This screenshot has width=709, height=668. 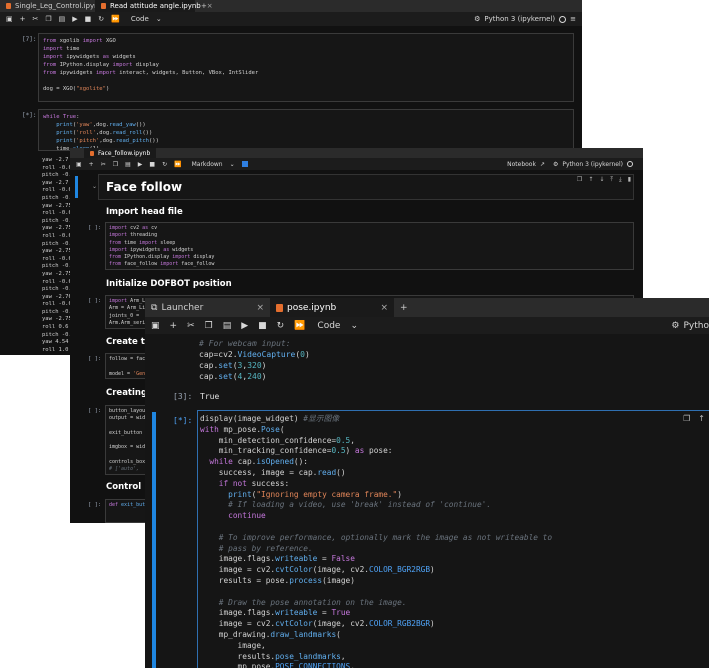 What do you see at coordinates (573, 19) in the screenshot?
I see `menu-icon: ≡` at bounding box center [573, 19].